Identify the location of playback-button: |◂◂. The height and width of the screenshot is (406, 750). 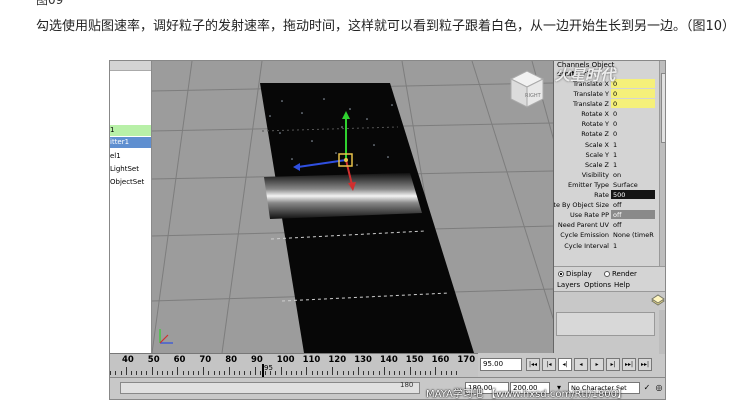
(533, 364).